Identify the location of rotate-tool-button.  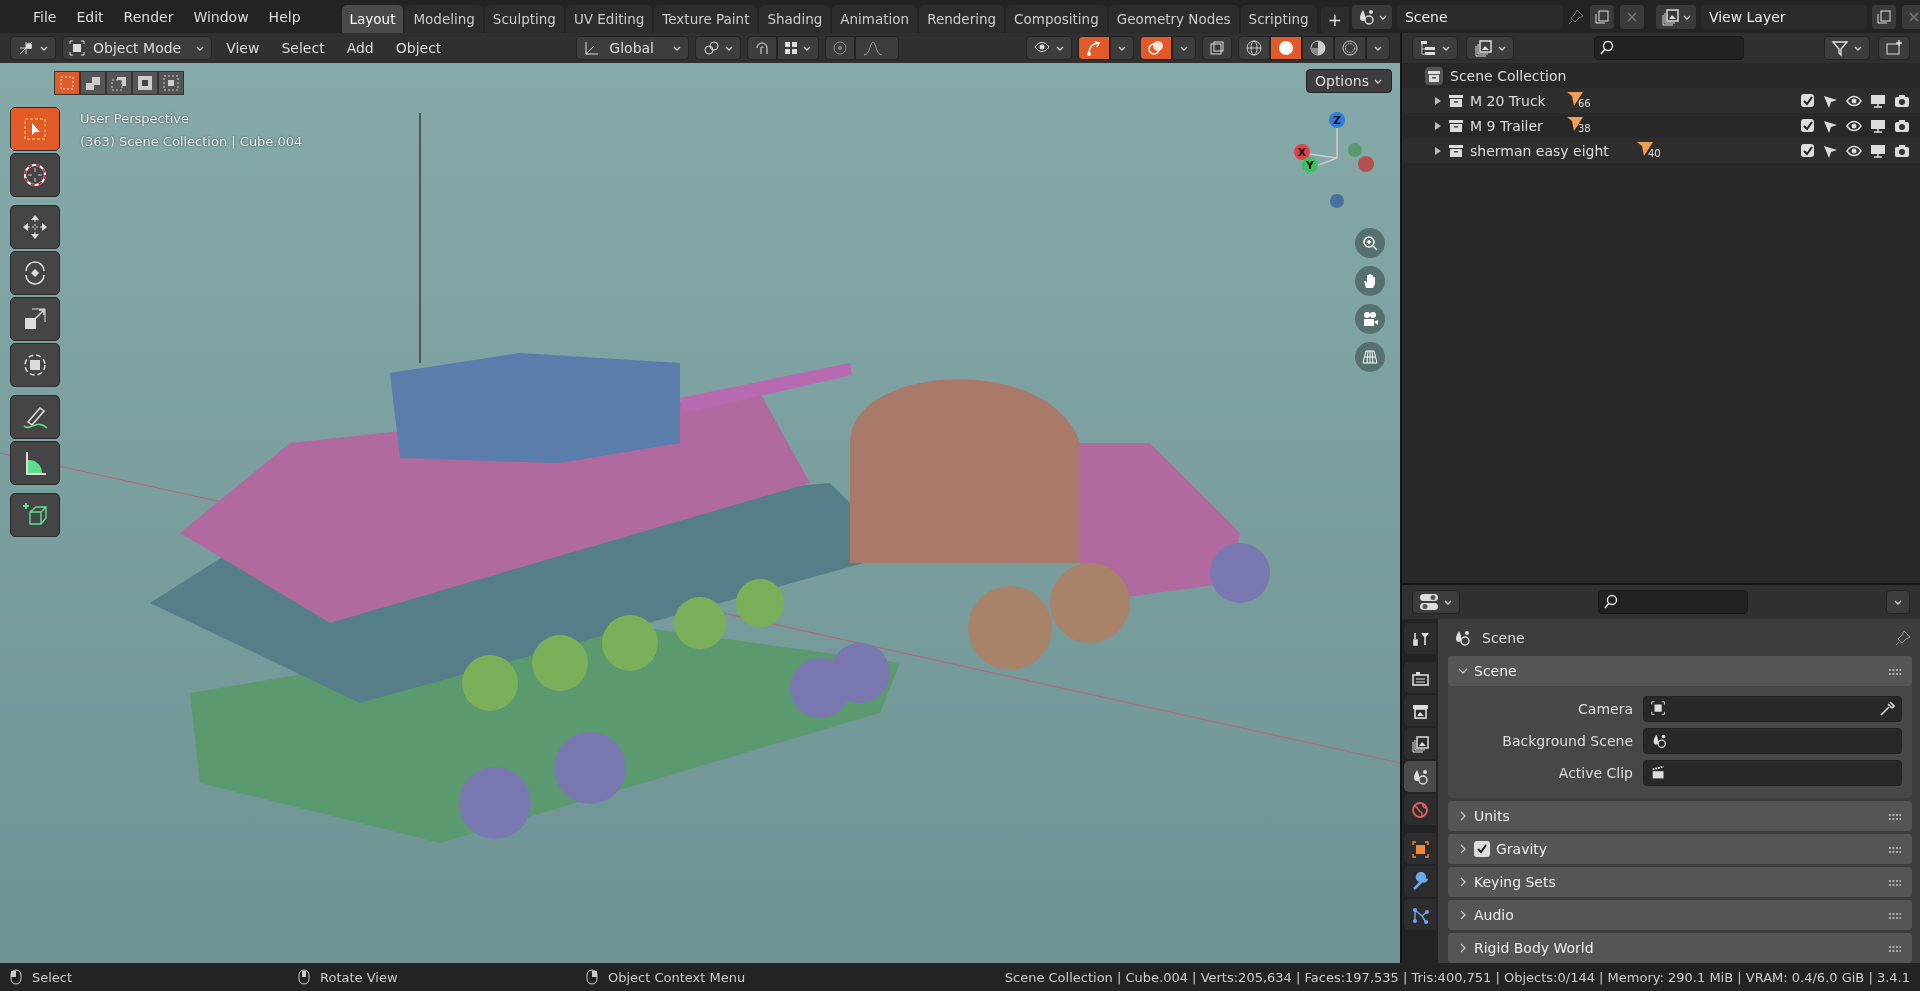
(35, 273).